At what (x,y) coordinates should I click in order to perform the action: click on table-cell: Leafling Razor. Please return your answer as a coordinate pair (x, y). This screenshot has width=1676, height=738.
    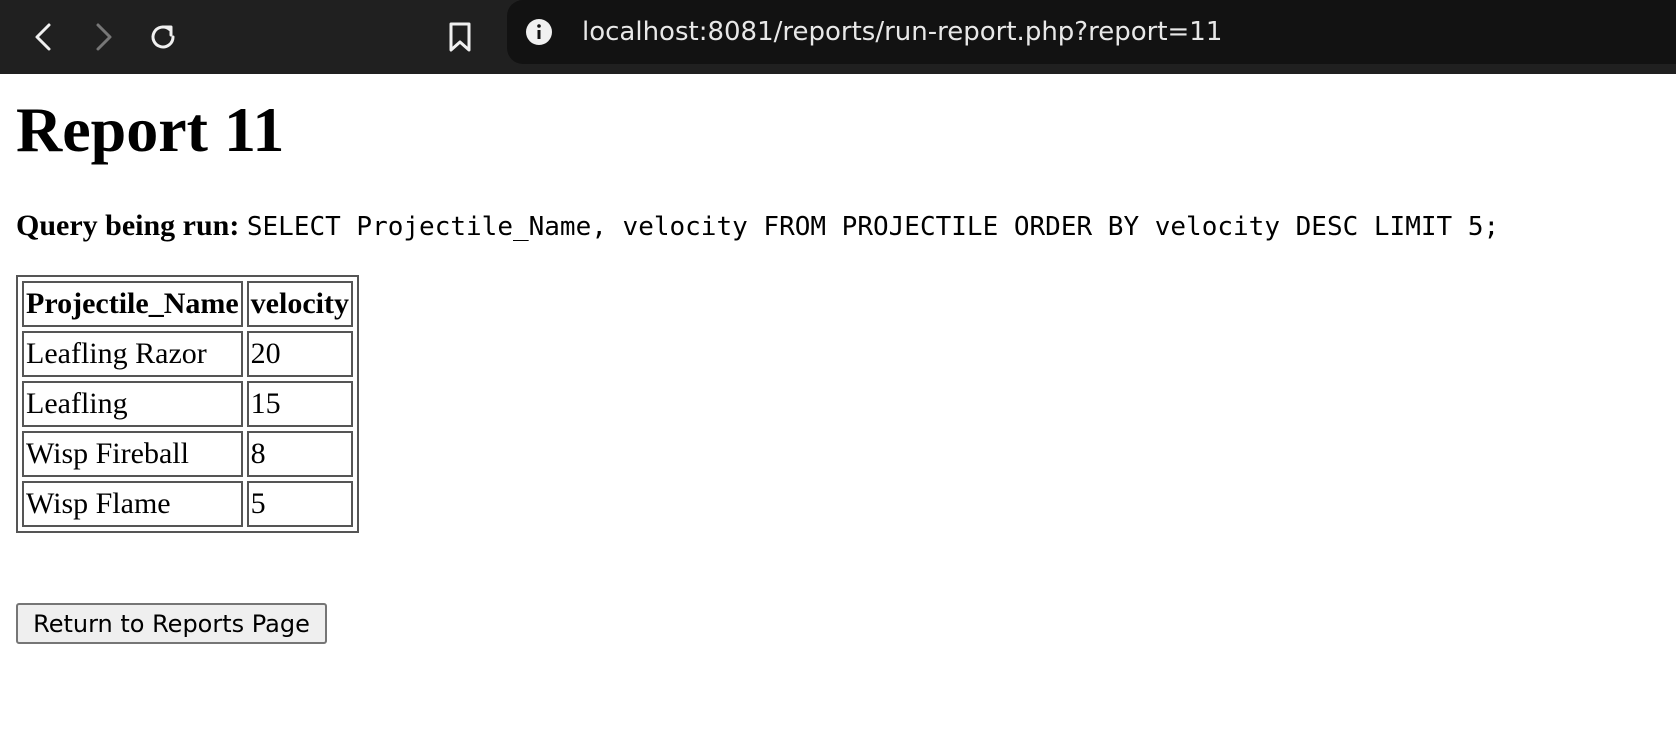
    Looking at the image, I should click on (132, 354).